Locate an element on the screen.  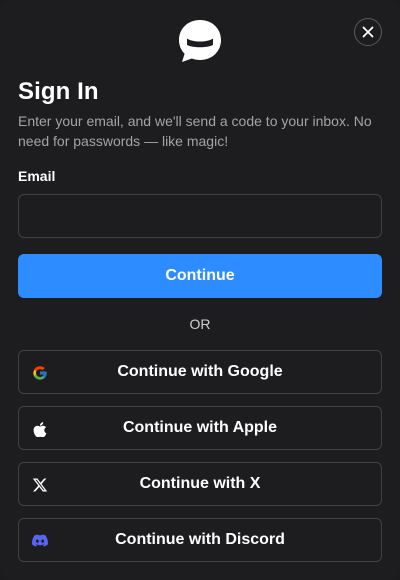
x-icon is located at coordinates (39, 484).